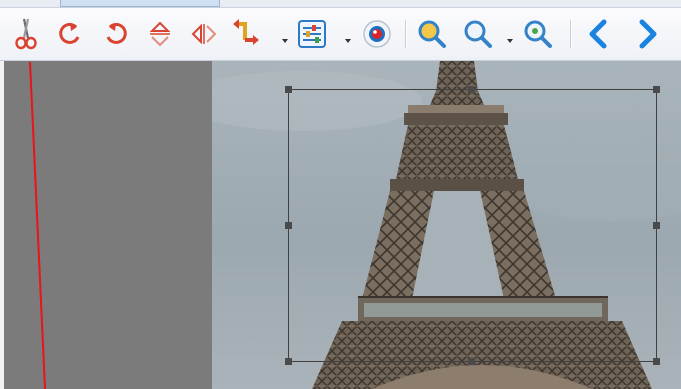  I want to click on rotate-left-button, so click(70, 34).